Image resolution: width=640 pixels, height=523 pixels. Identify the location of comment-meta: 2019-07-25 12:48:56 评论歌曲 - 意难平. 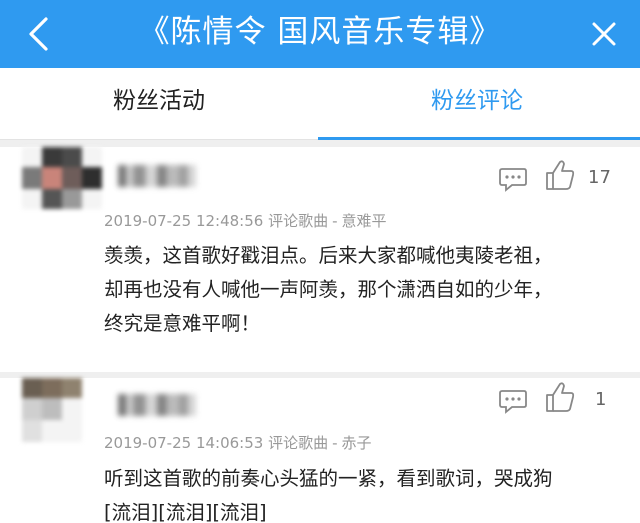
(245, 220).